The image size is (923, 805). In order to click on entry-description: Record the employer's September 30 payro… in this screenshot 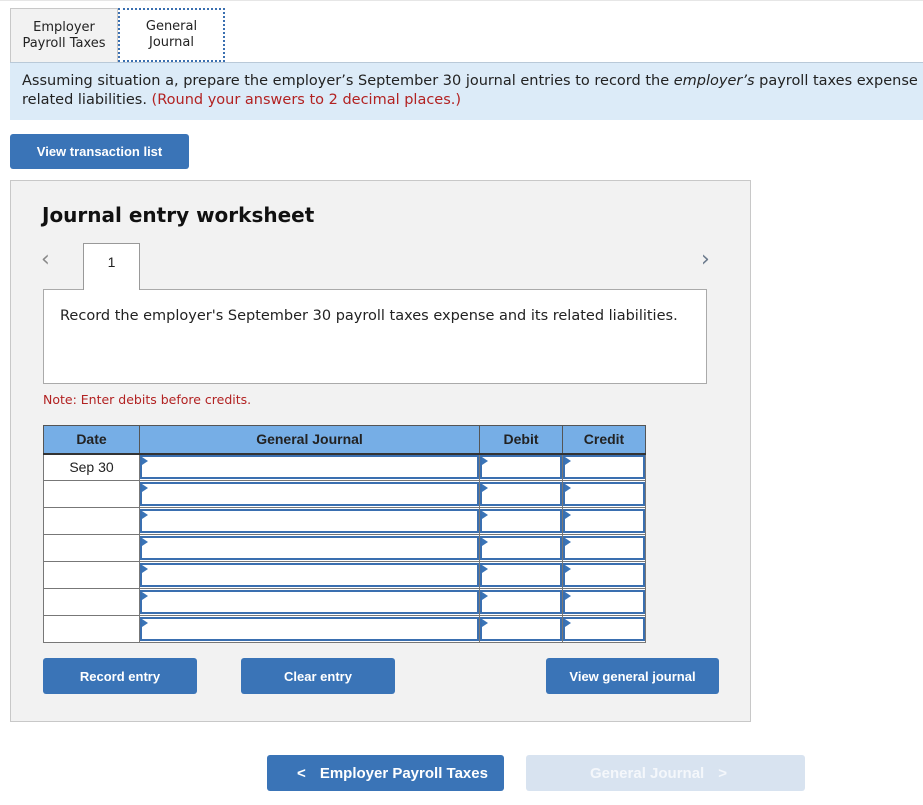, I will do `click(375, 336)`.